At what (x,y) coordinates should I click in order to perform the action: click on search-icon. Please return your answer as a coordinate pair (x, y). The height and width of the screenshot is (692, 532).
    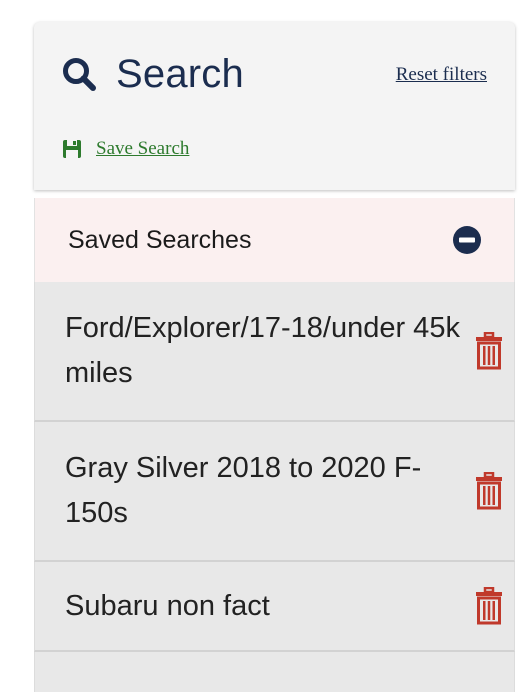
    Looking at the image, I should click on (79, 74).